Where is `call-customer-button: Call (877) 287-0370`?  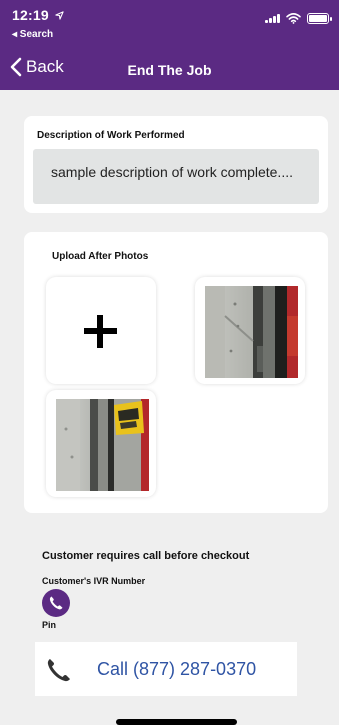 call-customer-button: Call (877) 287-0370 is located at coordinates (166, 669).